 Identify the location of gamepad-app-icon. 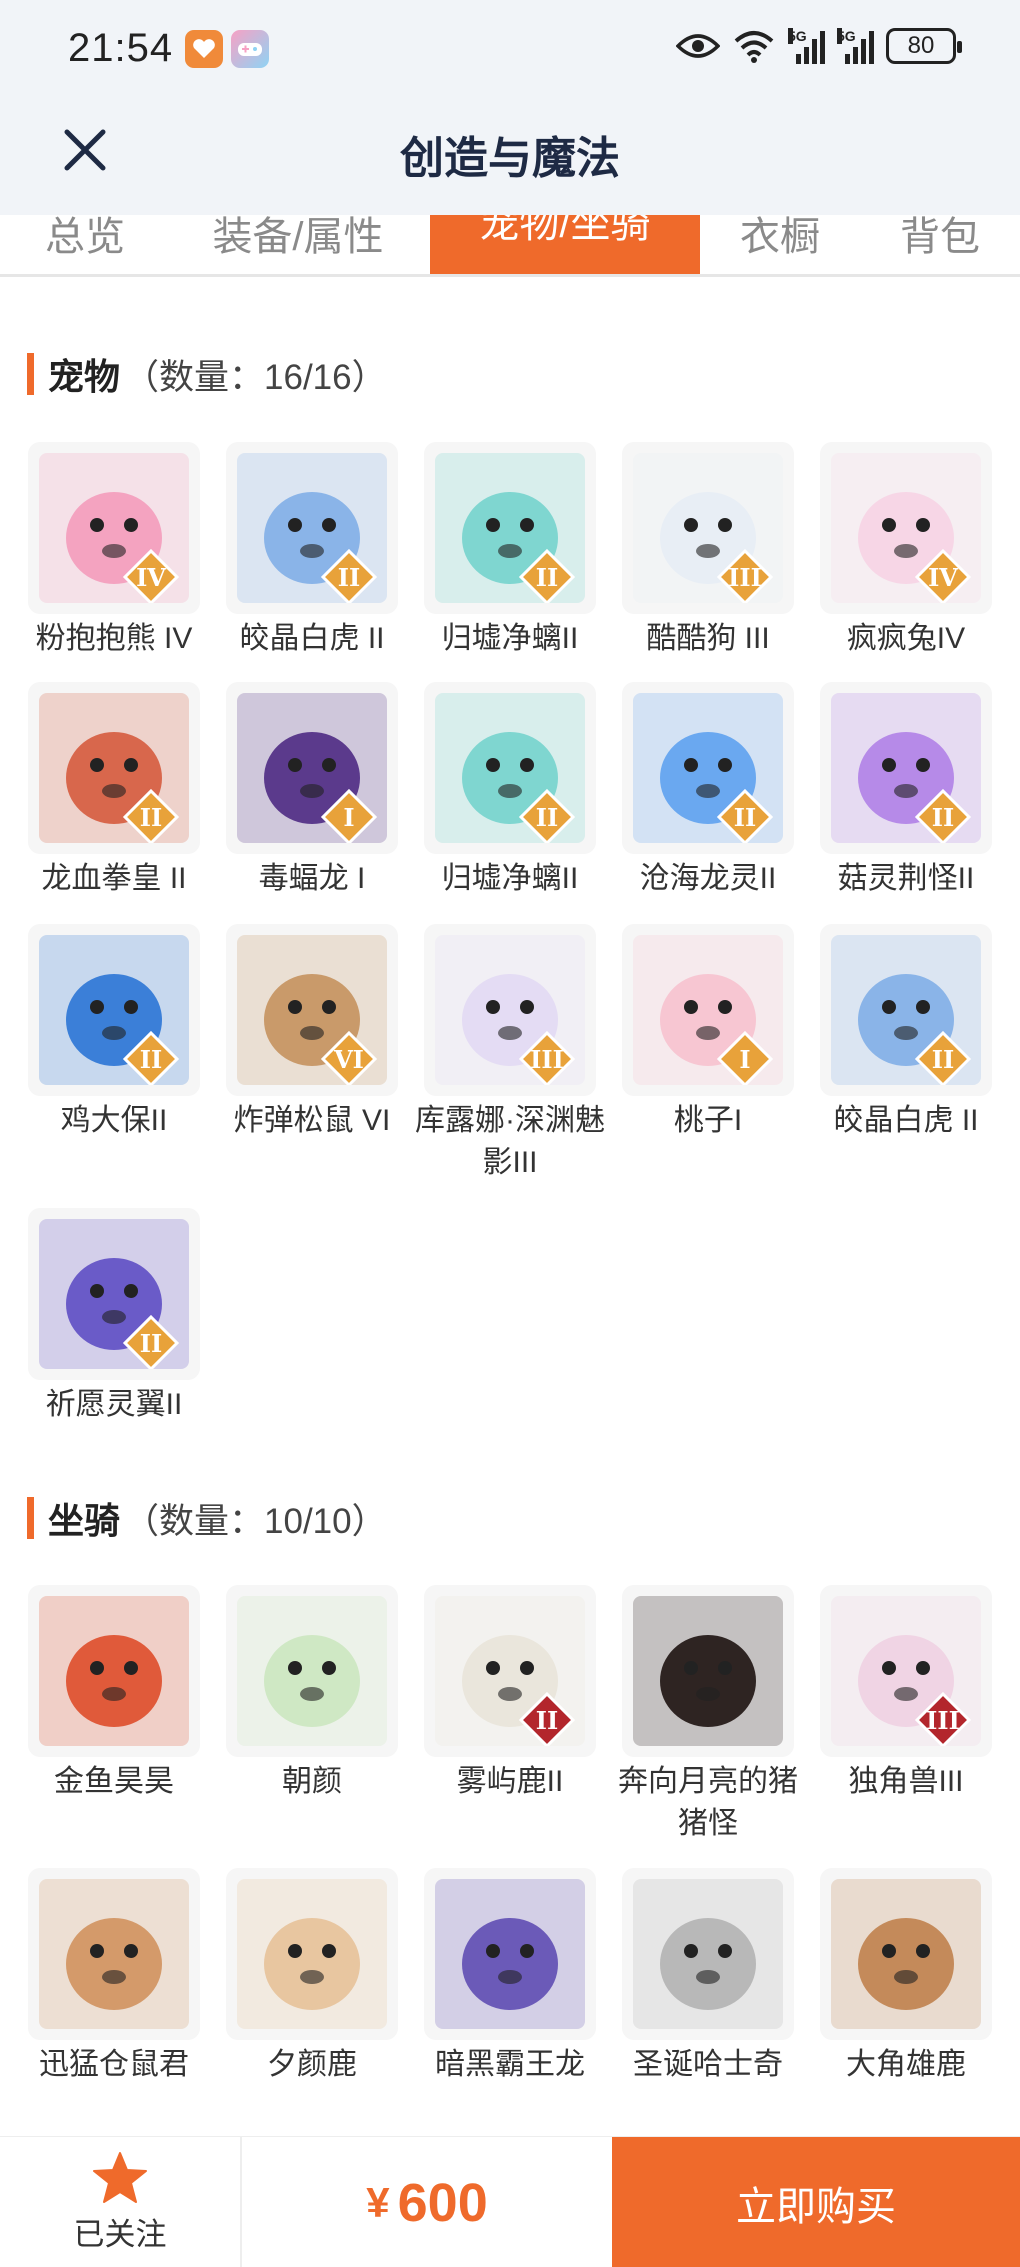
(250, 49).